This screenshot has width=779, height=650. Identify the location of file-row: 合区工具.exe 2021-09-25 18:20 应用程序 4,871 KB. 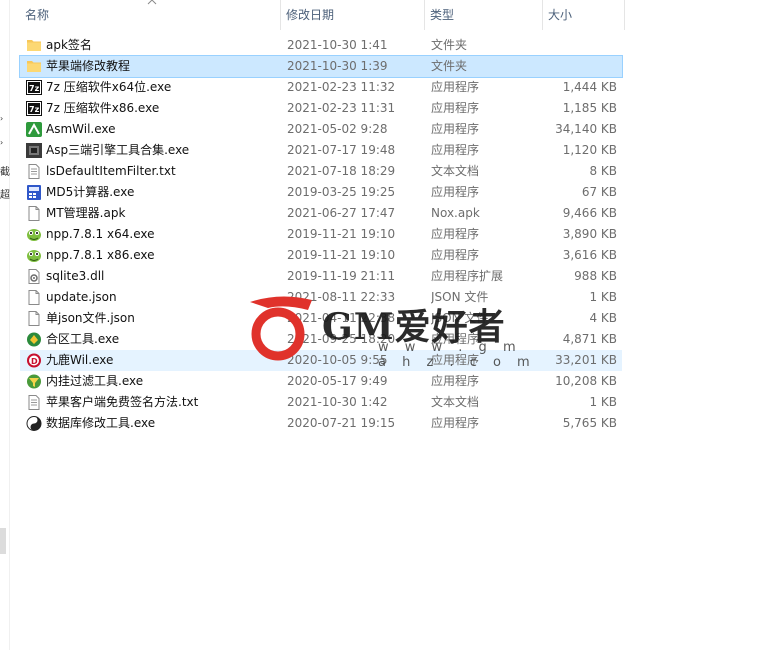
(321, 339).